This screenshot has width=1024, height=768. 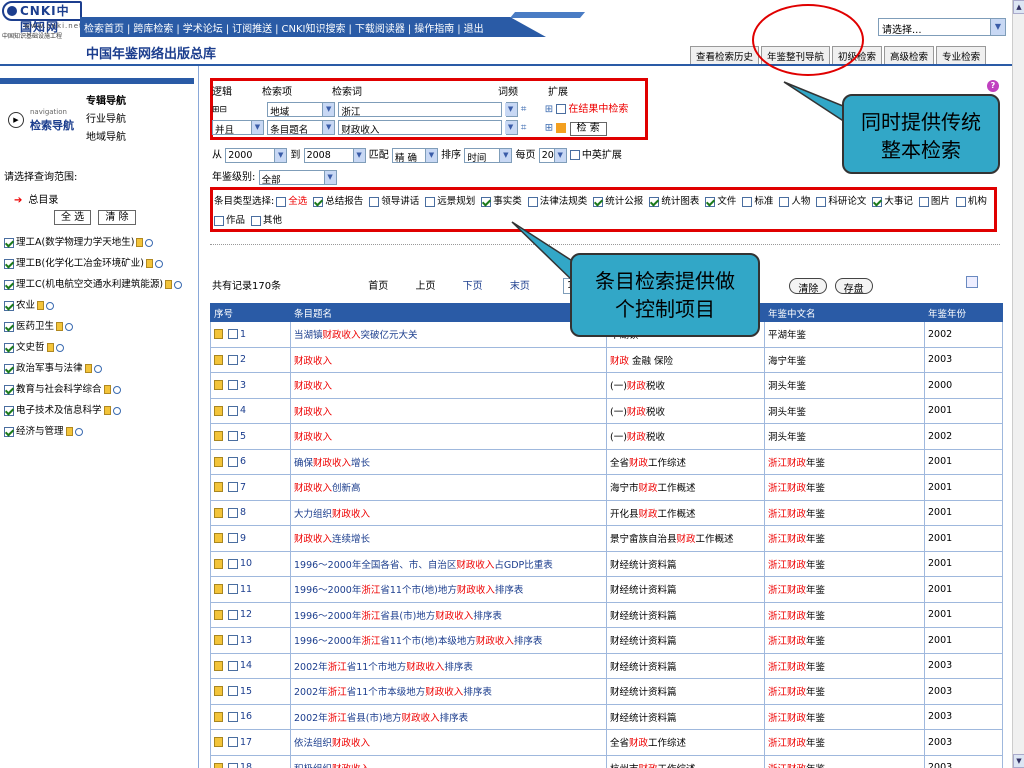 I want to click on scroll-down-icon: ▼, so click(x=1018, y=761).